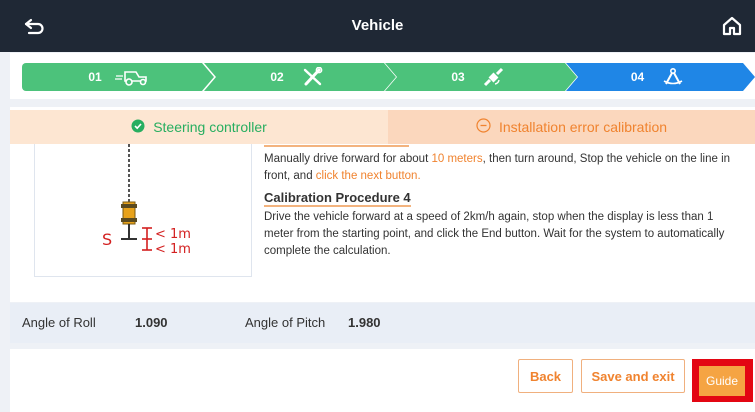 This screenshot has width=755, height=412. What do you see at coordinates (364, 322) in the screenshot?
I see `pitch-value: 1.980` at bounding box center [364, 322].